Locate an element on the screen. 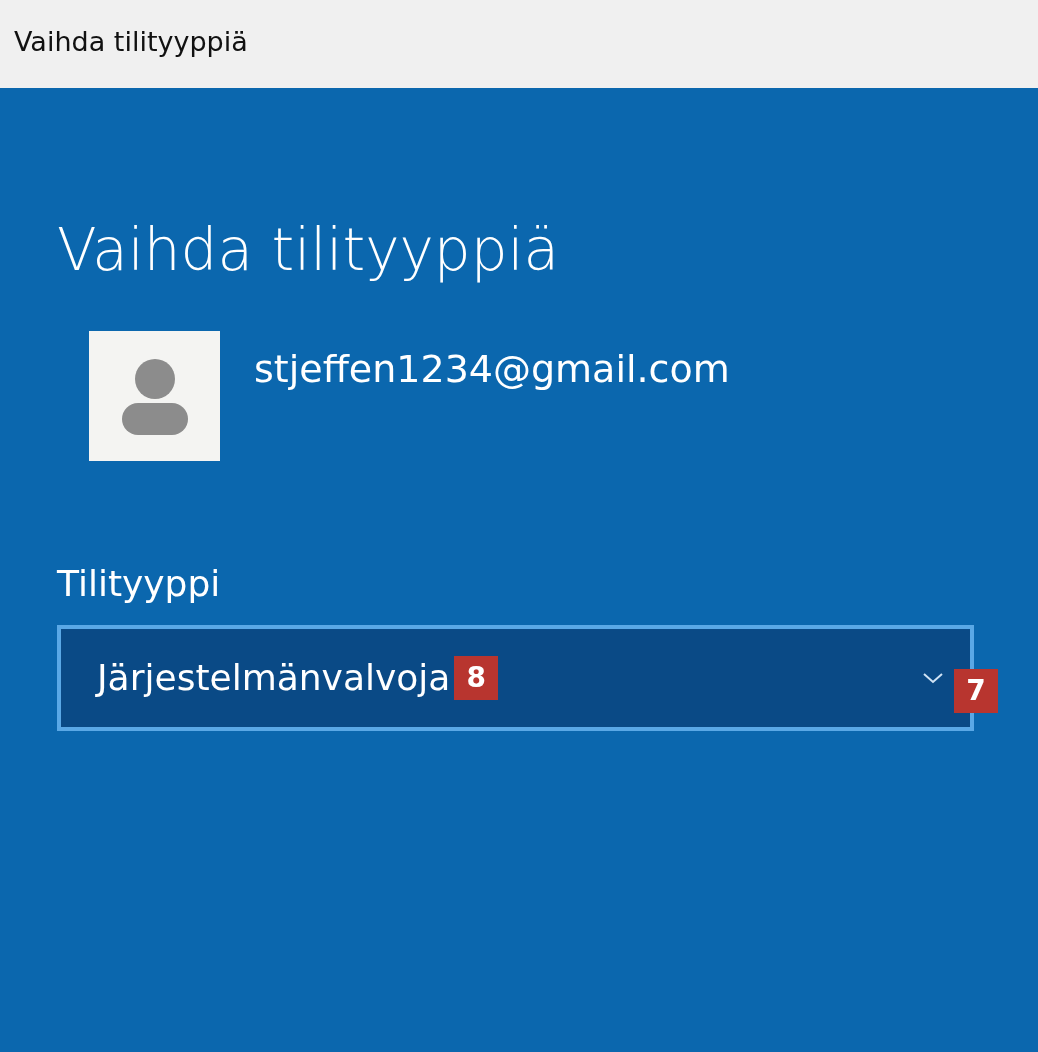  chevron-icon is located at coordinates (933, 678).